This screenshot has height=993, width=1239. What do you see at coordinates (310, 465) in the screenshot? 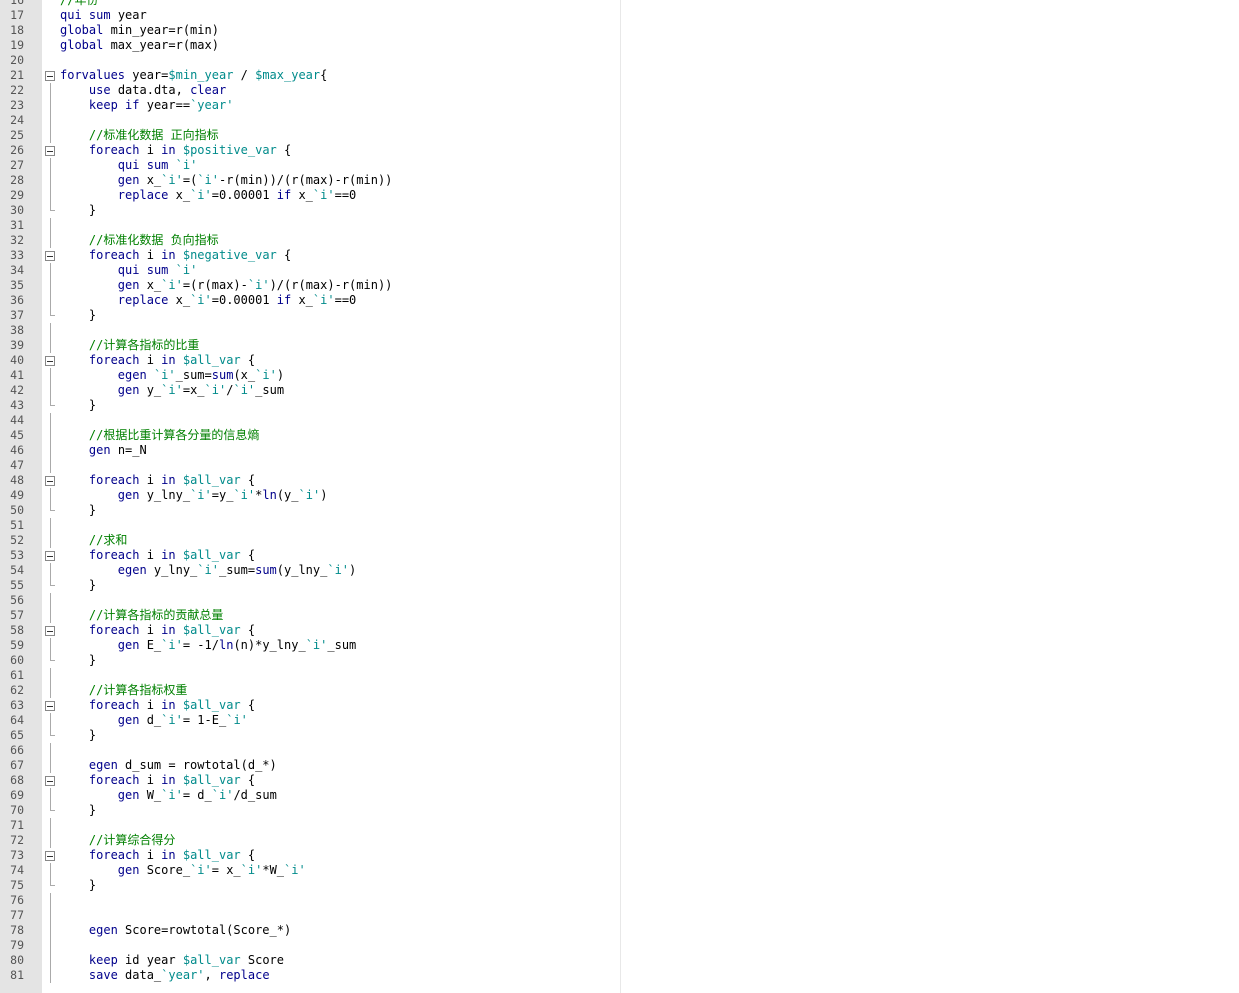
I see `code-line: 47` at bounding box center [310, 465].